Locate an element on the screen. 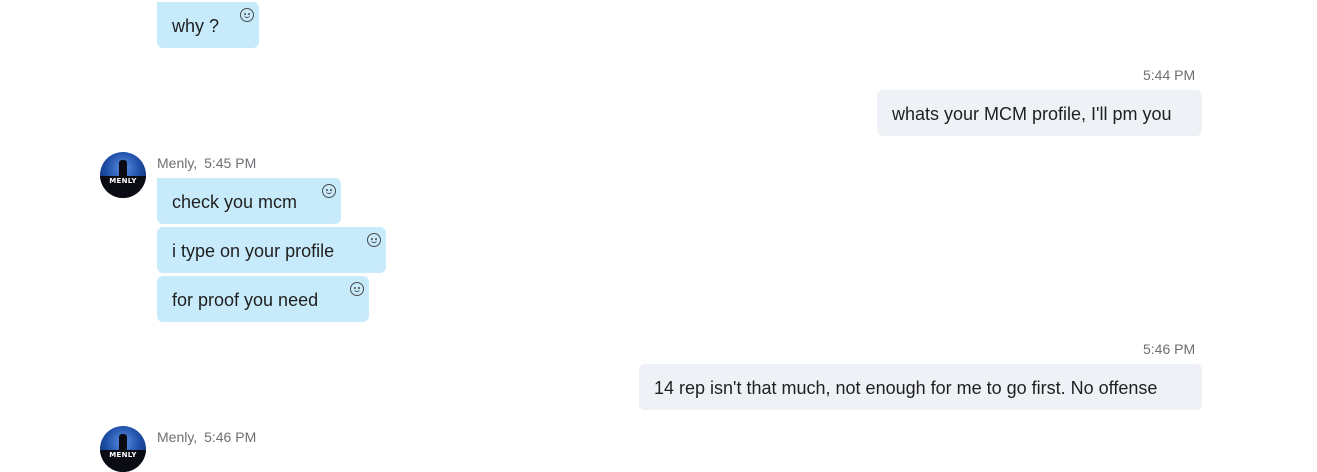  outgoing-timestamp: 5:44 PM is located at coordinates (1169, 75).